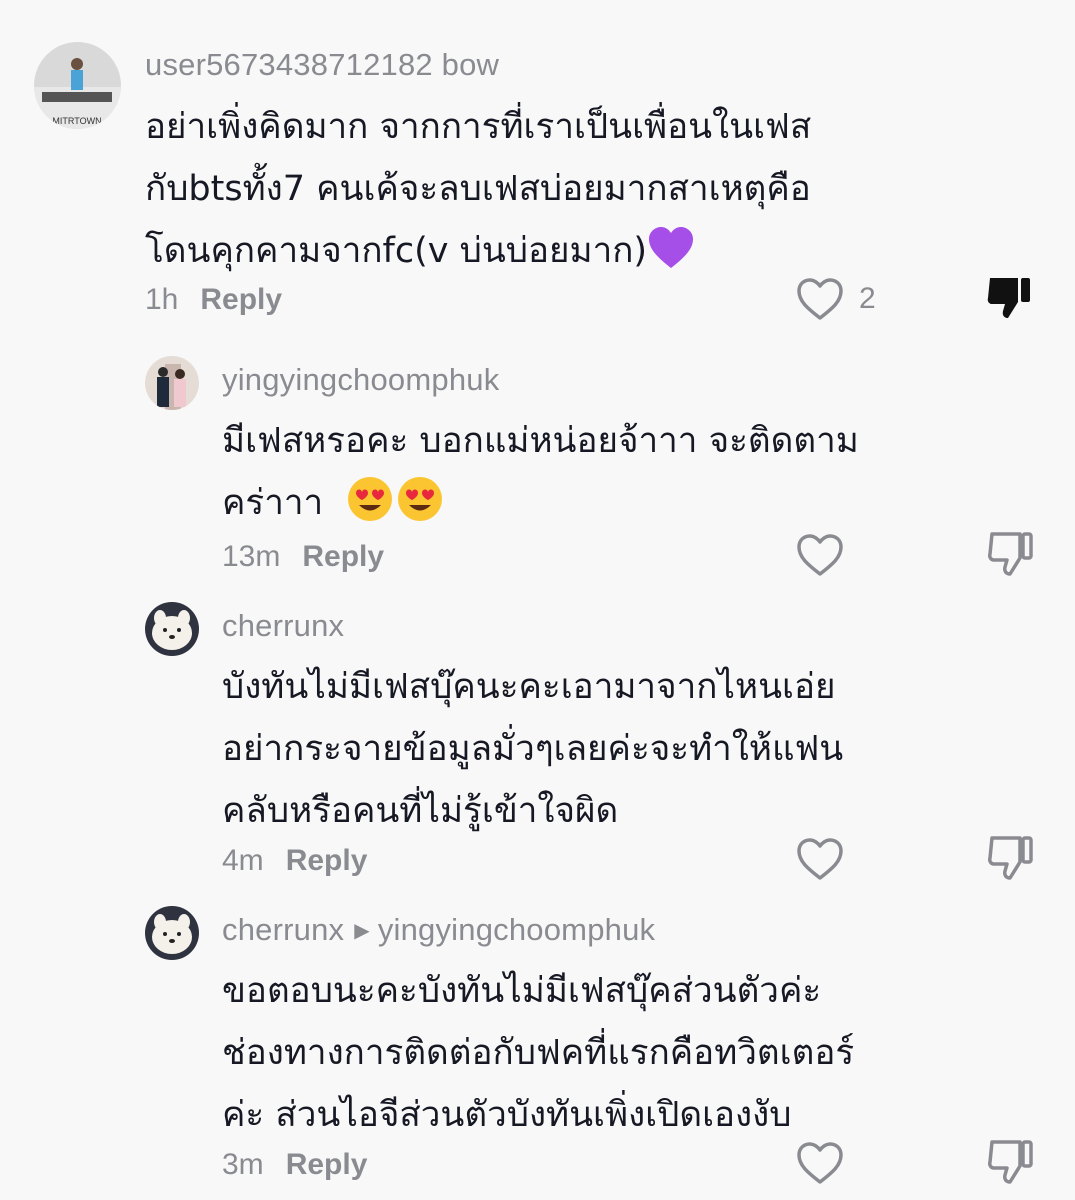 This screenshot has height=1200, width=1075. Describe the element at coordinates (362, 931) in the screenshot. I see `caret-right-icon: ▶` at that location.